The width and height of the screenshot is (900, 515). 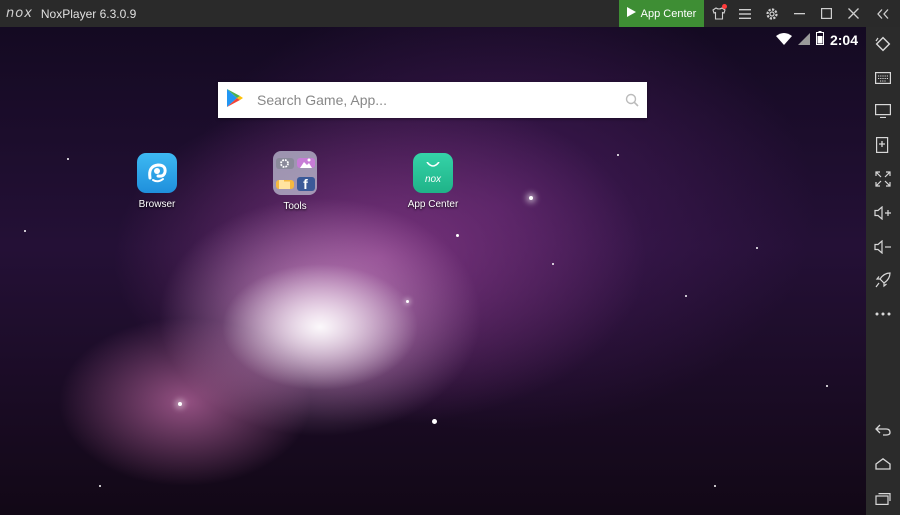 I want to click on search-bar, so click(x=432, y=100).